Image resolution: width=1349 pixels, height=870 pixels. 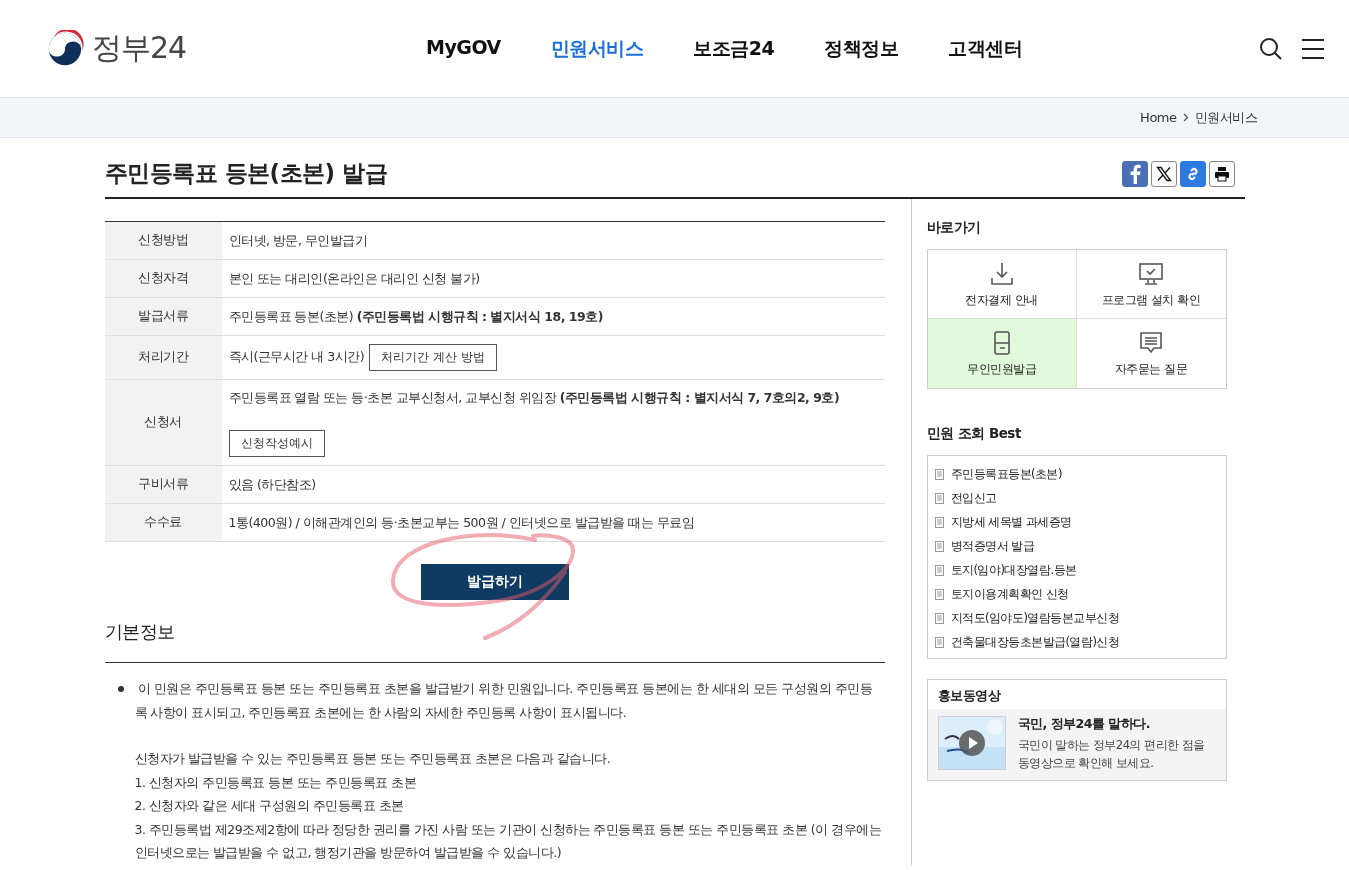 I want to click on row-value: 본인 또는 대리인(온라인은 대리인 신청 불가), so click(x=354, y=278).